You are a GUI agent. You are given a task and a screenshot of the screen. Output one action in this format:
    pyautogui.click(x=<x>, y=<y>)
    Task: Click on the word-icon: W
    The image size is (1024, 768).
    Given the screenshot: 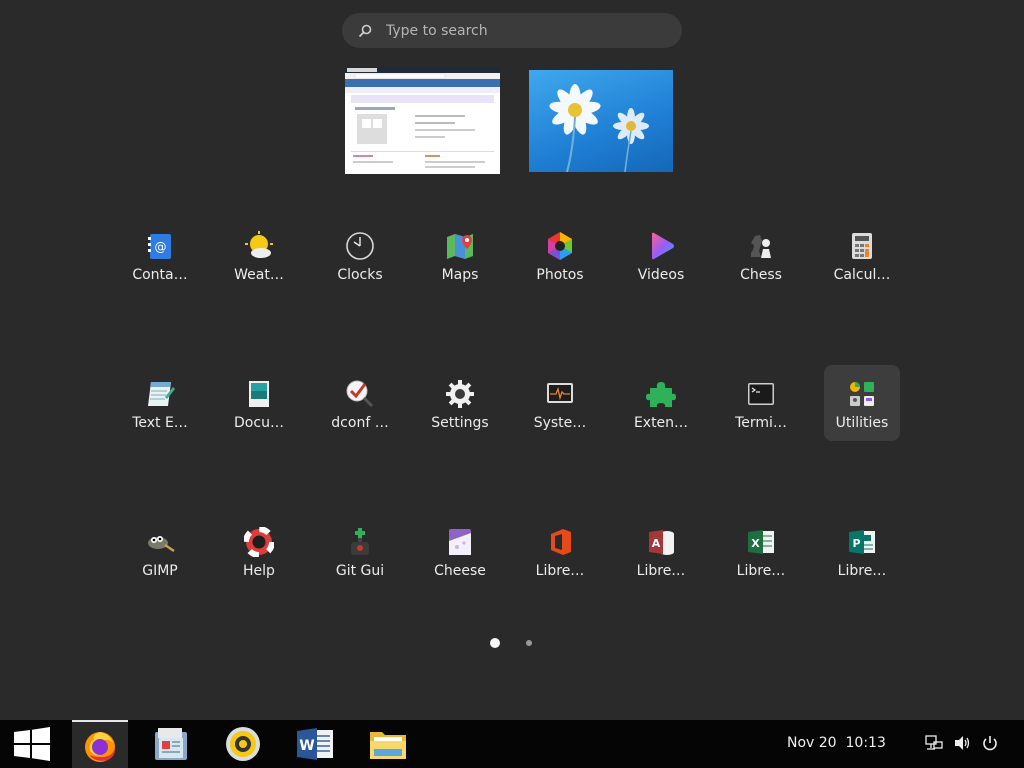 What is the action you would take?
    pyautogui.click(x=315, y=744)
    